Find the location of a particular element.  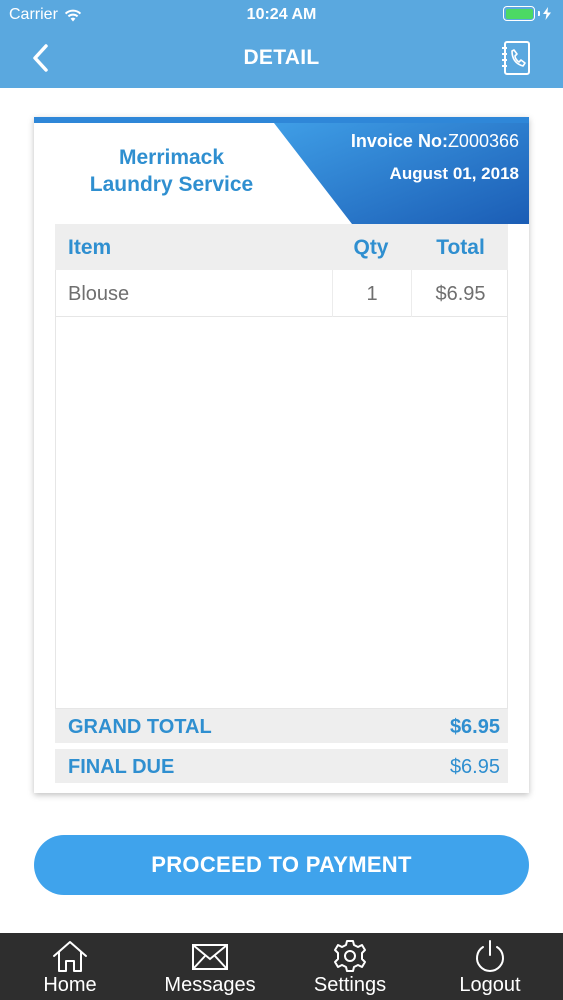

battery-icon is located at coordinates (527, 13).